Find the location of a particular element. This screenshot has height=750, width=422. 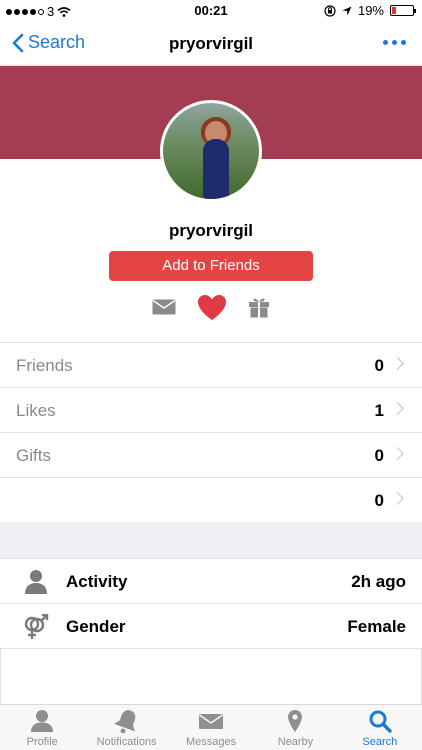

gifts-label: Gifts is located at coordinates (33, 455).